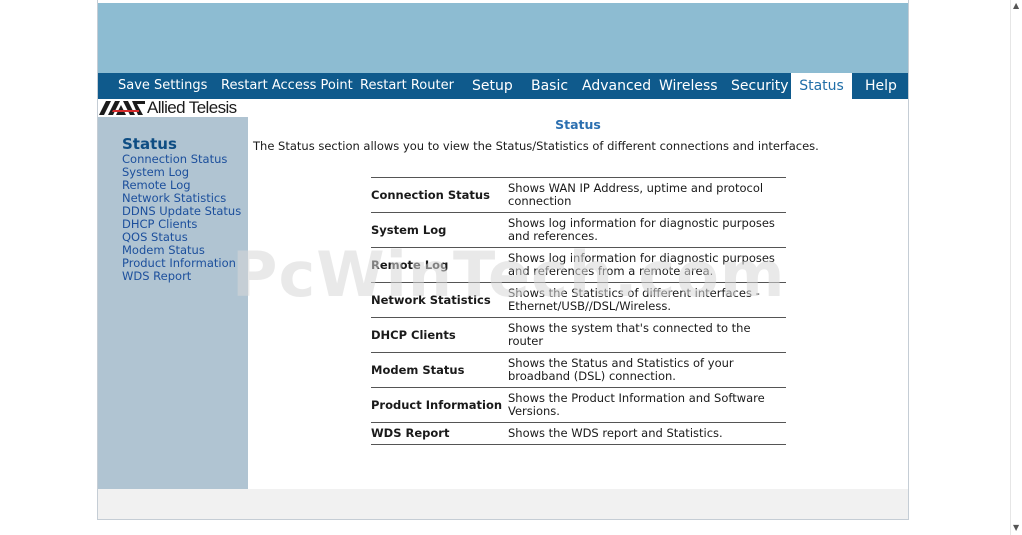 Image resolution: width=1022 pixels, height=535 pixels. Describe the element at coordinates (647, 433) in the screenshot. I see `row-description: Shows the WDS report and Statistics.` at that location.